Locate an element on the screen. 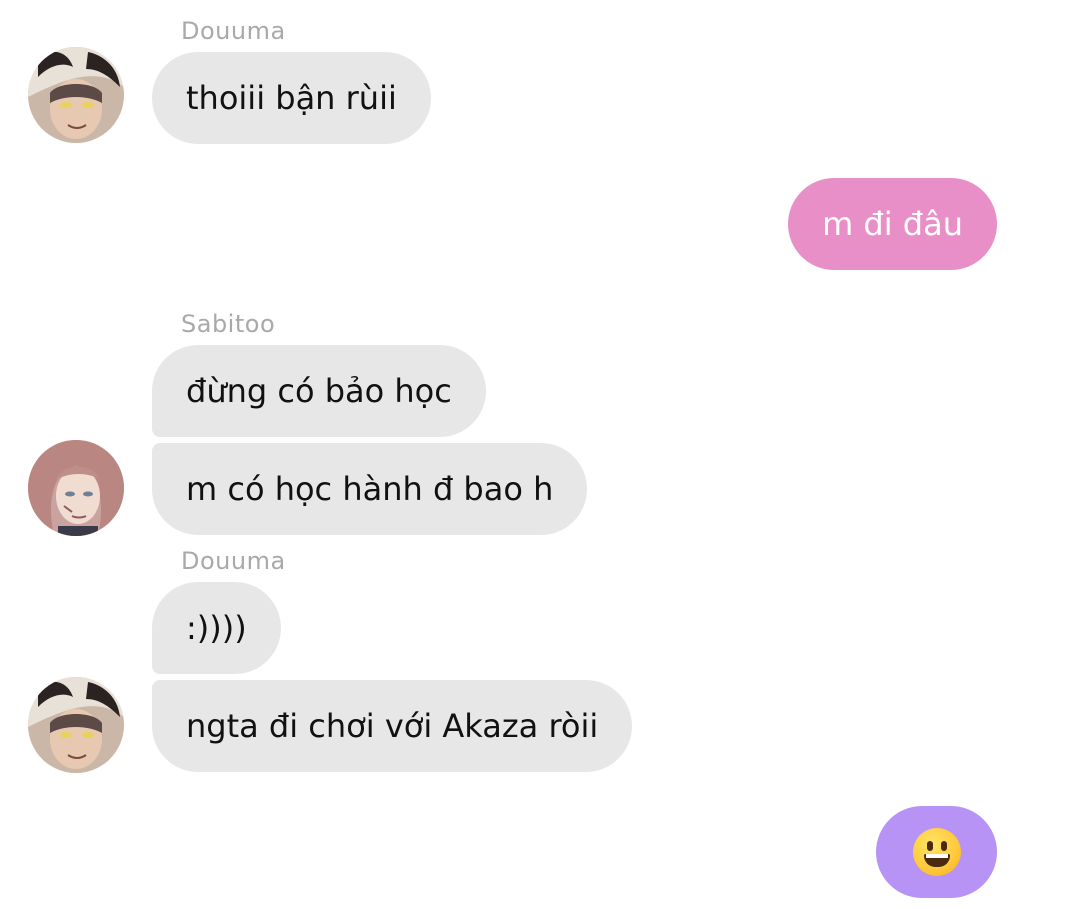  avatar-sabitoo is located at coordinates (76, 488).